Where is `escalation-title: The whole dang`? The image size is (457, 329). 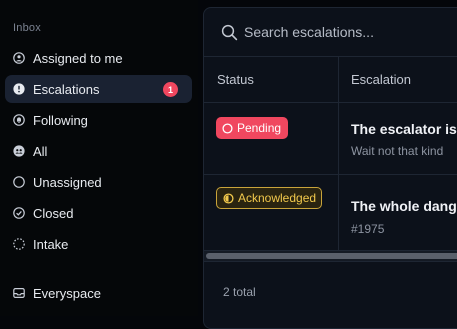
escalation-title: The whole dang is located at coordinates (404, 206).